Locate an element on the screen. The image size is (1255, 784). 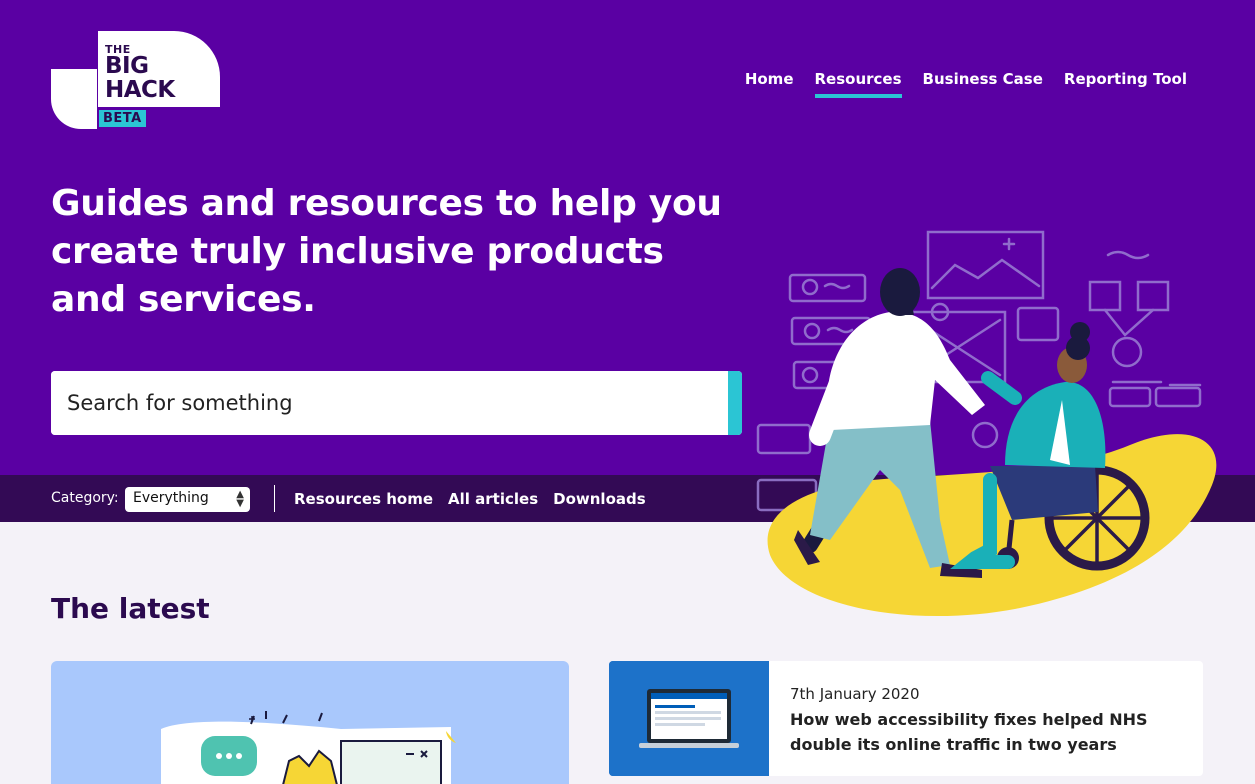
big-hack-logo: THE BIG HACK BETA is located at coordinates (137, 81).